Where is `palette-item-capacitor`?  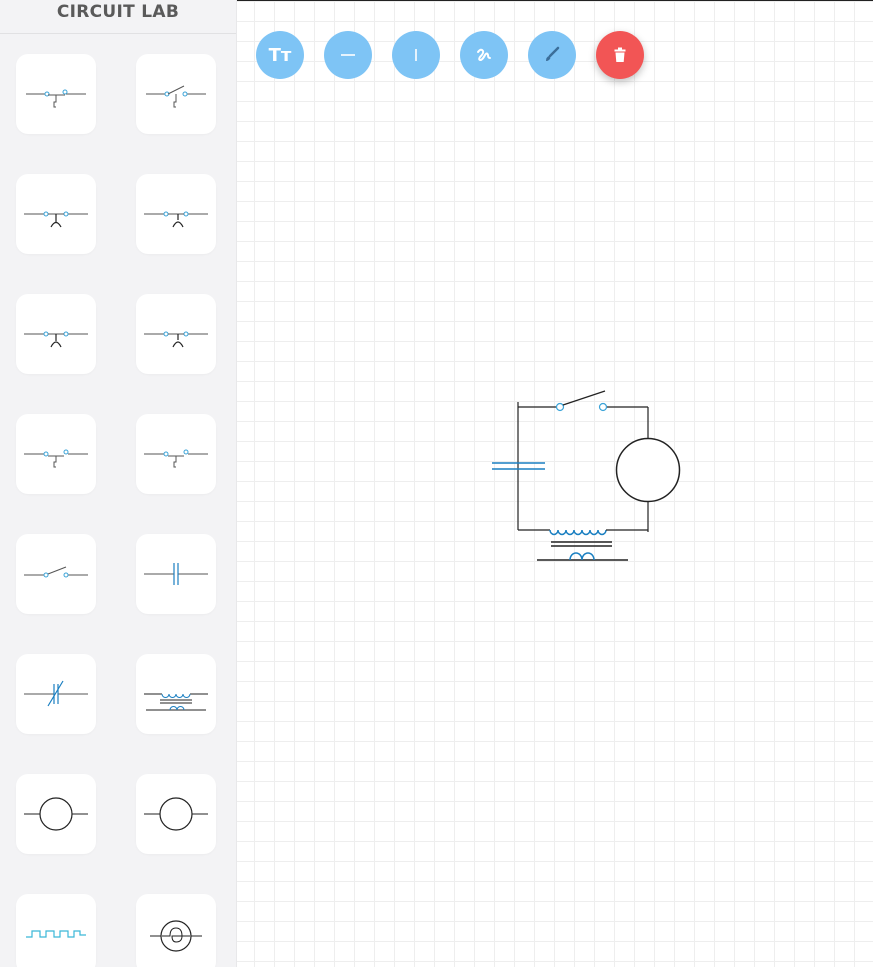
palette-item-capacitor is located at coordinates (176, 574).